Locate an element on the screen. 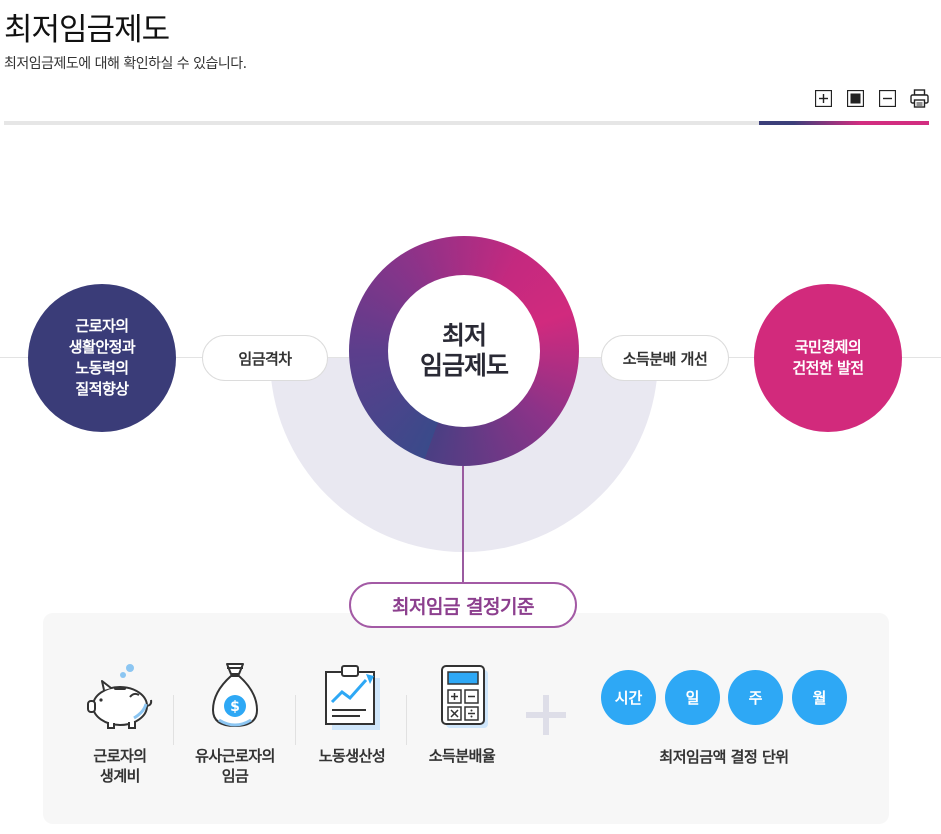  label-wage-gap: 임금격차 is located at coordinates (265, 358).